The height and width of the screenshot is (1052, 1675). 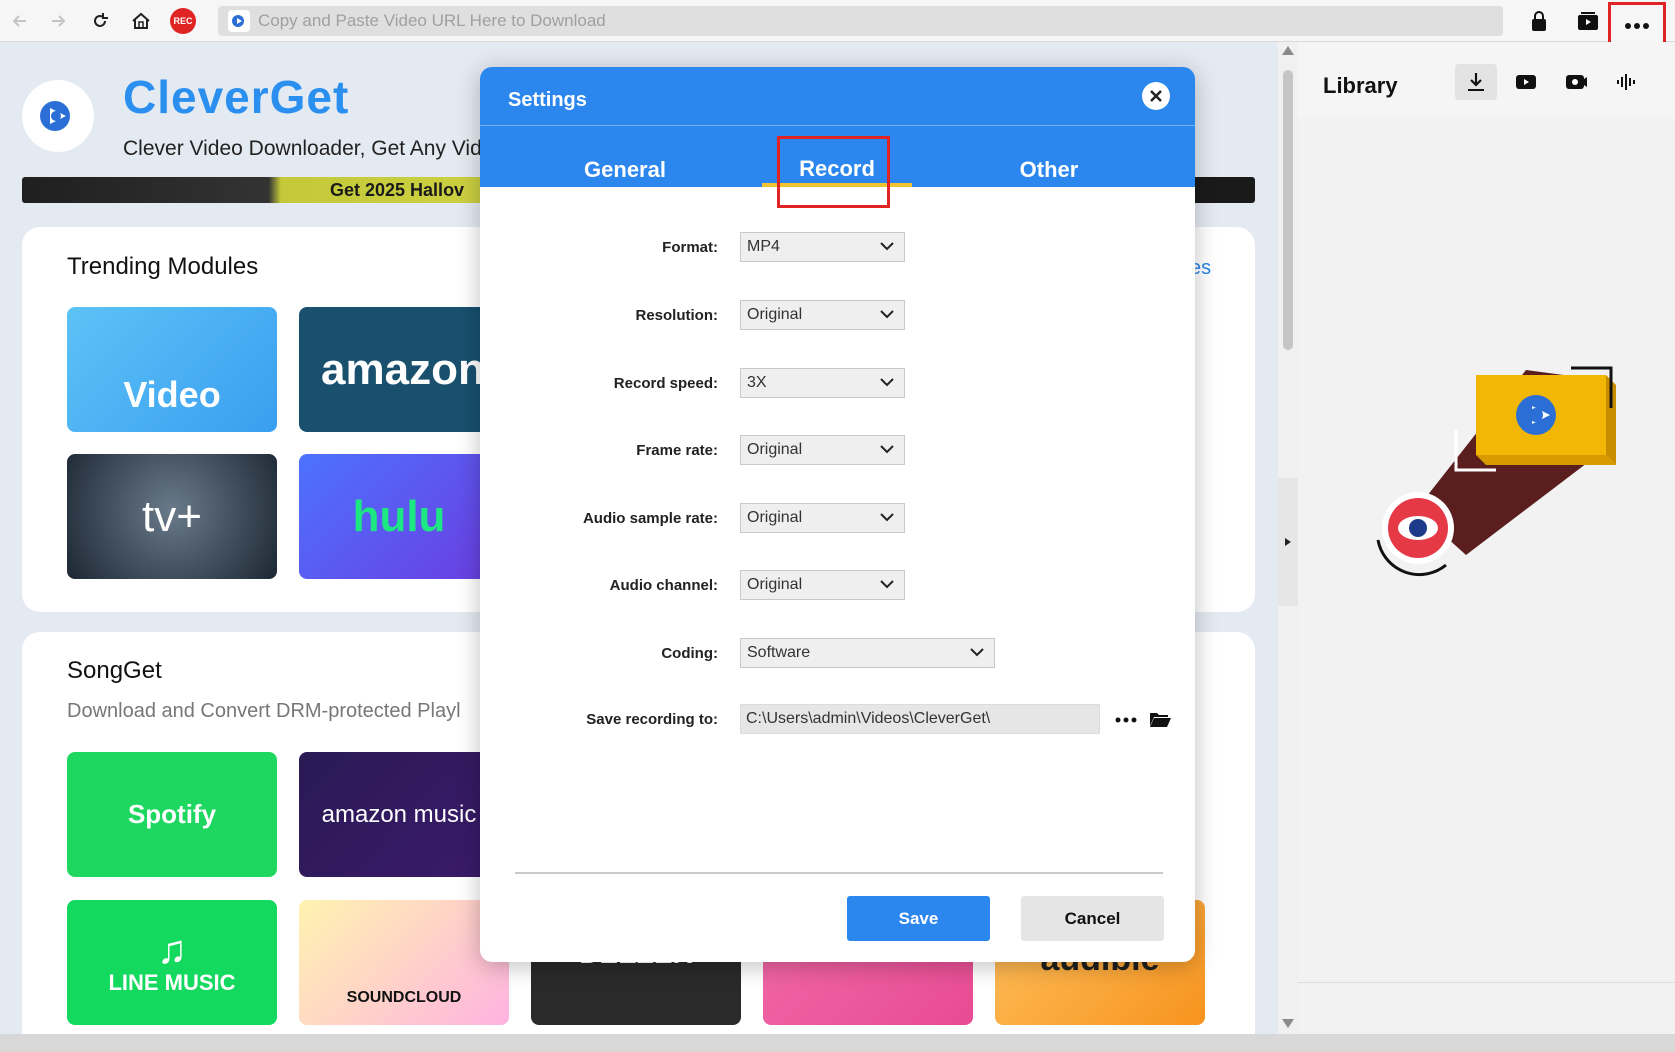 I want to click on resolution-value: Original, so click(x=775, y=314).